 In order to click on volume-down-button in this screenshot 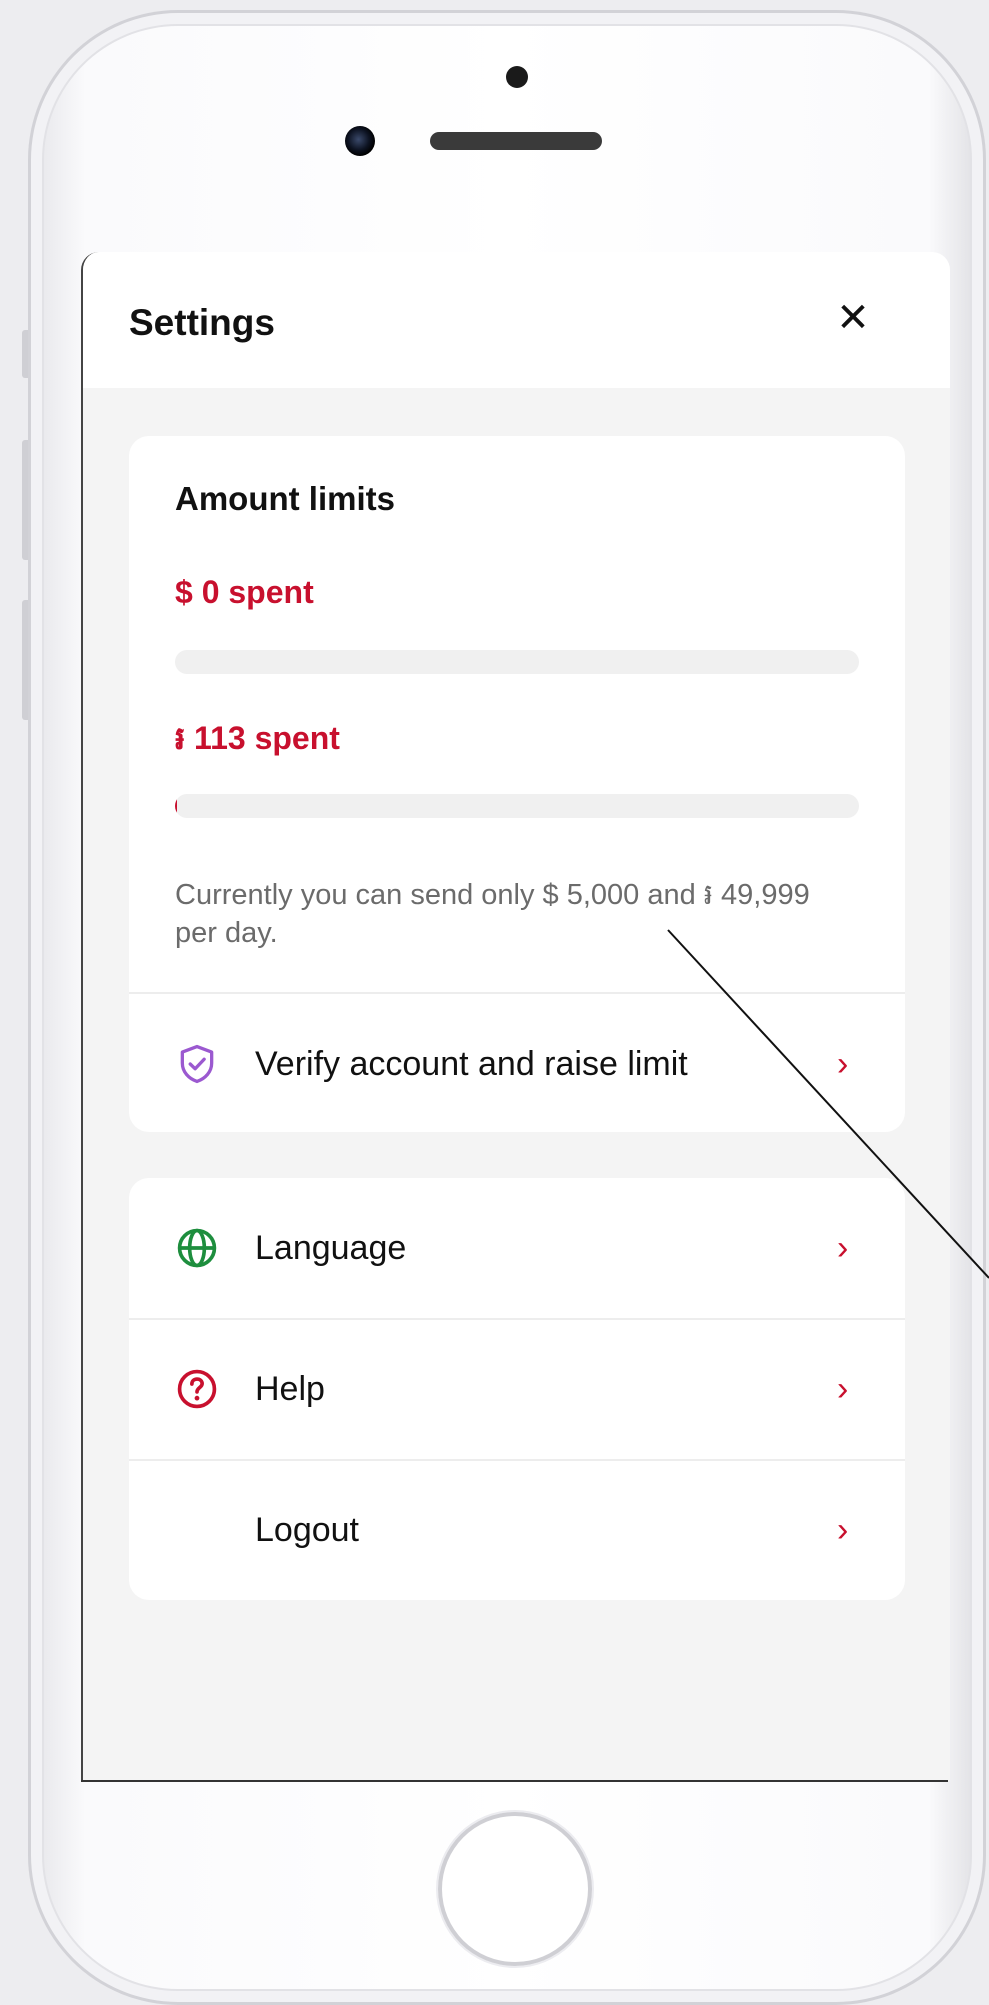, I will do `click(25, 660)`.